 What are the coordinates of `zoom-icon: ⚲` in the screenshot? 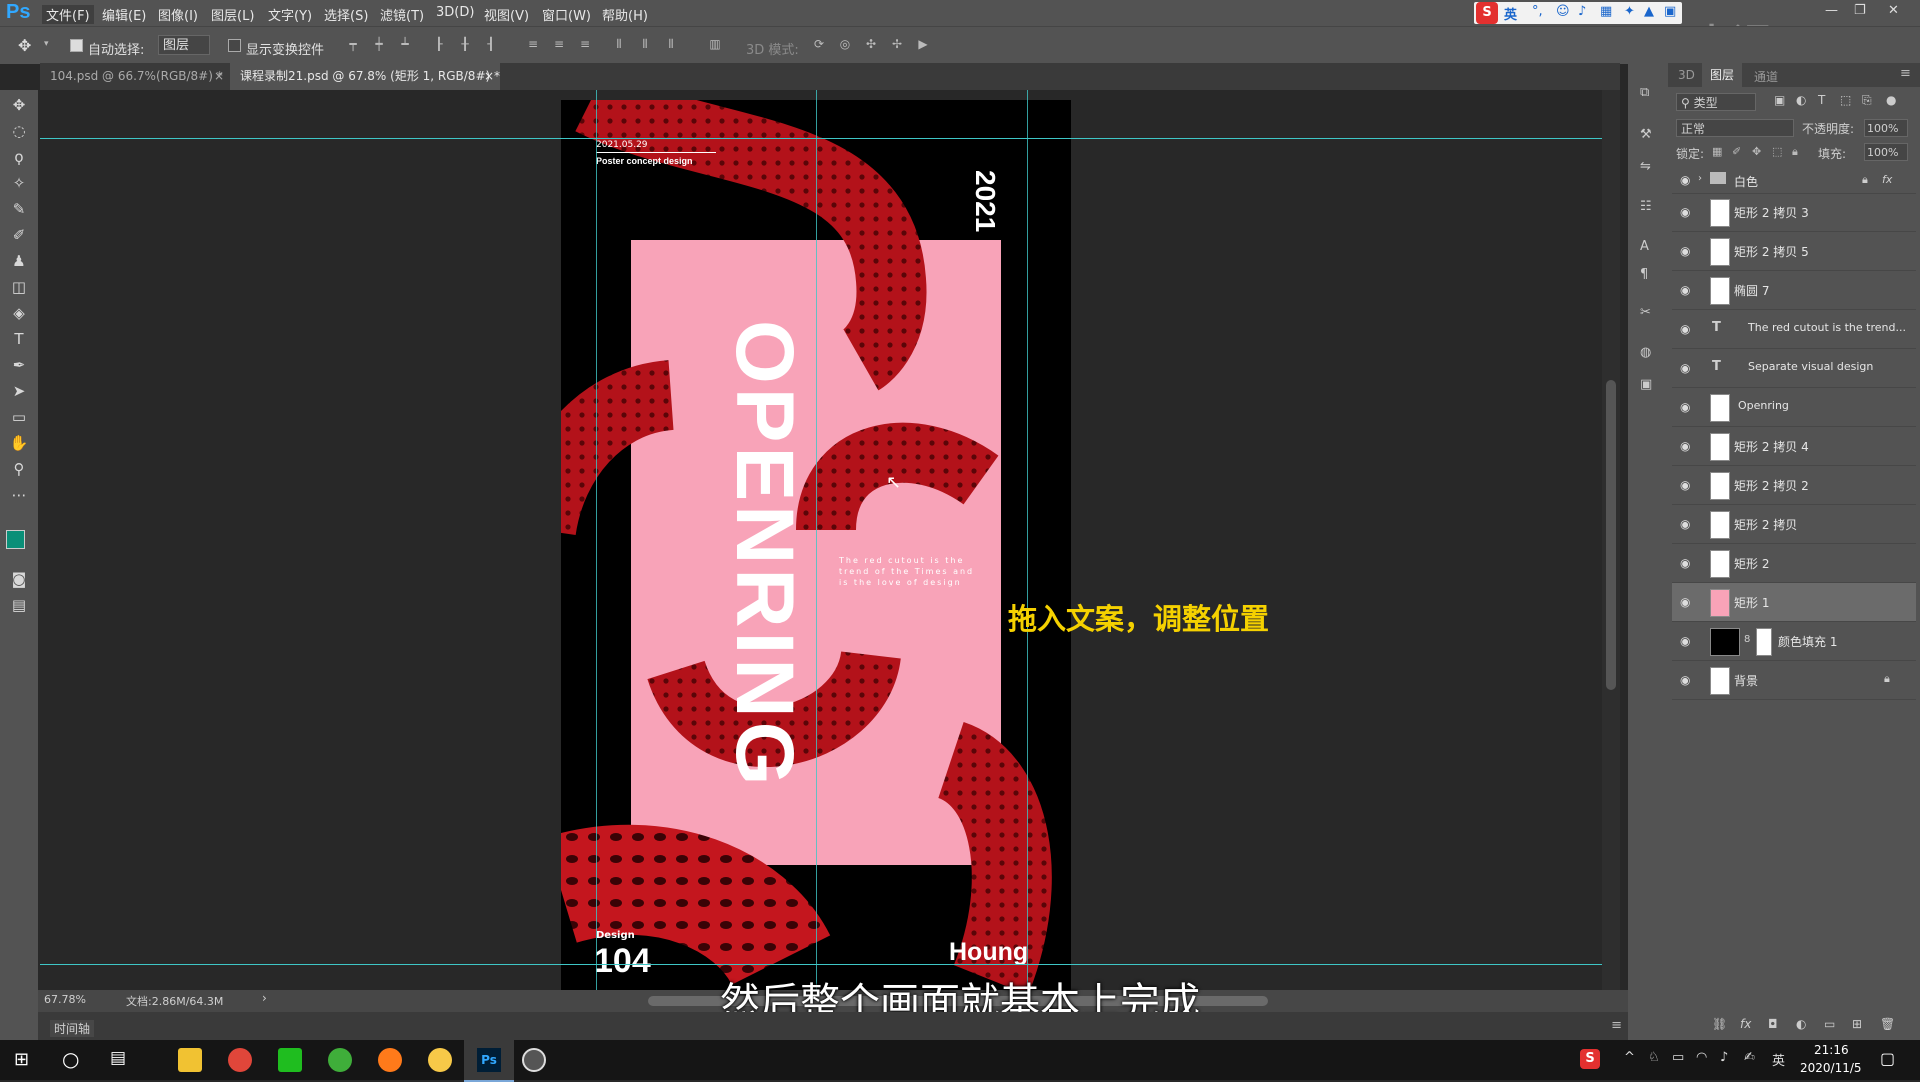 It's located at (19, 469).